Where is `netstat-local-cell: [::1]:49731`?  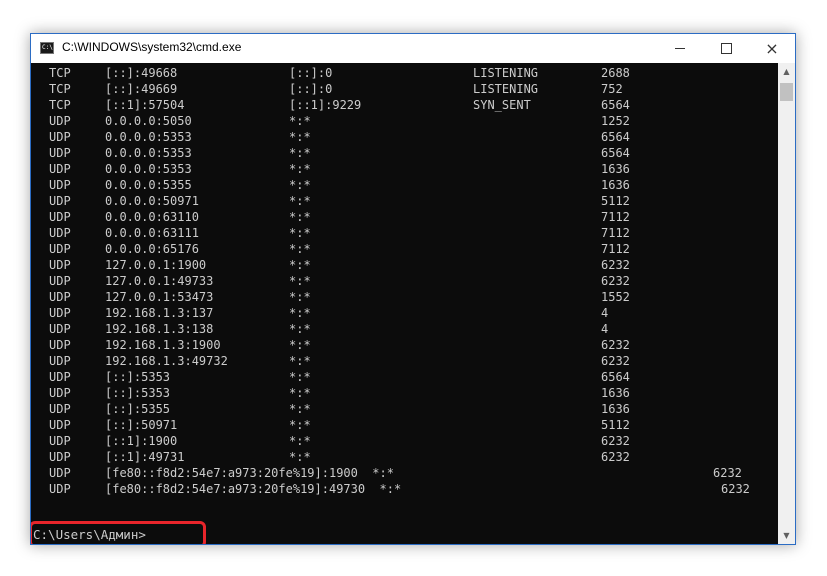
netstat-local-cell: [::1]:49731 is located at coordinates (145, 457).